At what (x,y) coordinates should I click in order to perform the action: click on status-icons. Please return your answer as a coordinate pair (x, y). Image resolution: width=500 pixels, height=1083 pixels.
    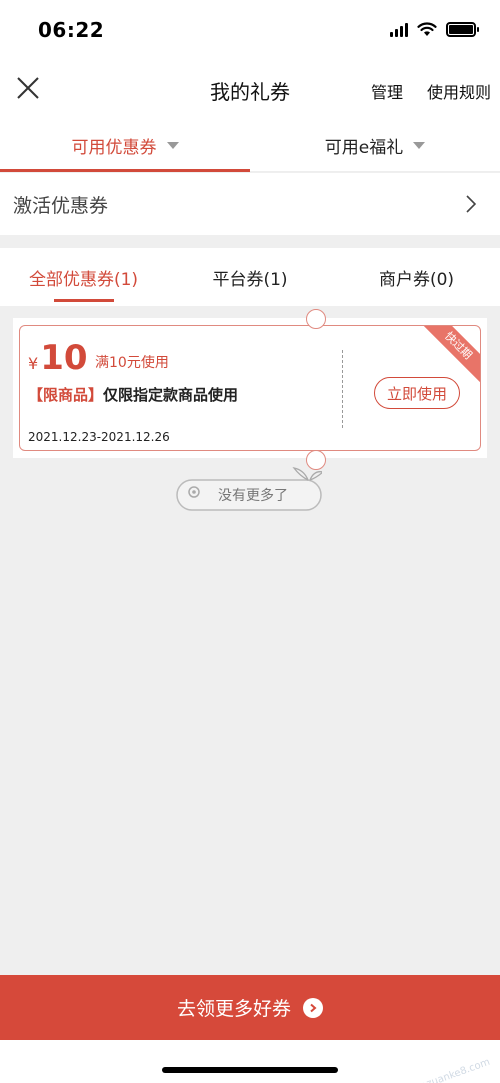
    Looking at the image, I should click on (434, 29).